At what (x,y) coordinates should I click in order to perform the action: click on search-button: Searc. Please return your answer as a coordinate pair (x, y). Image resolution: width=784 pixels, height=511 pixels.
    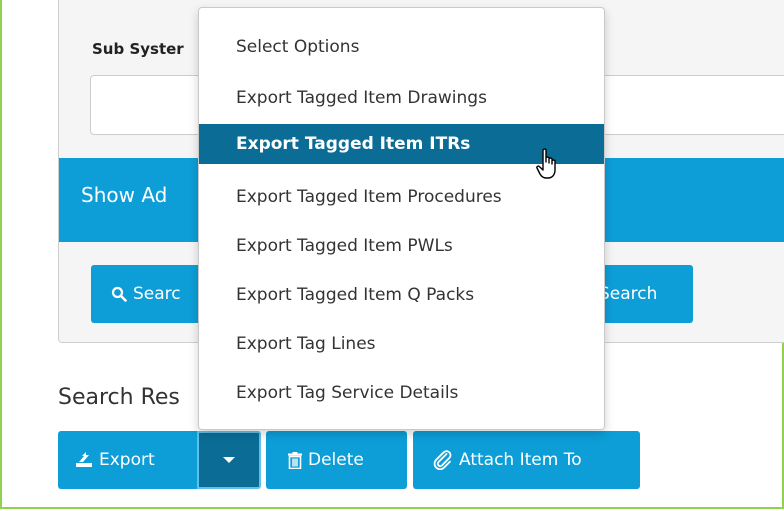
    Looking at the image, I should click on (147, 294).